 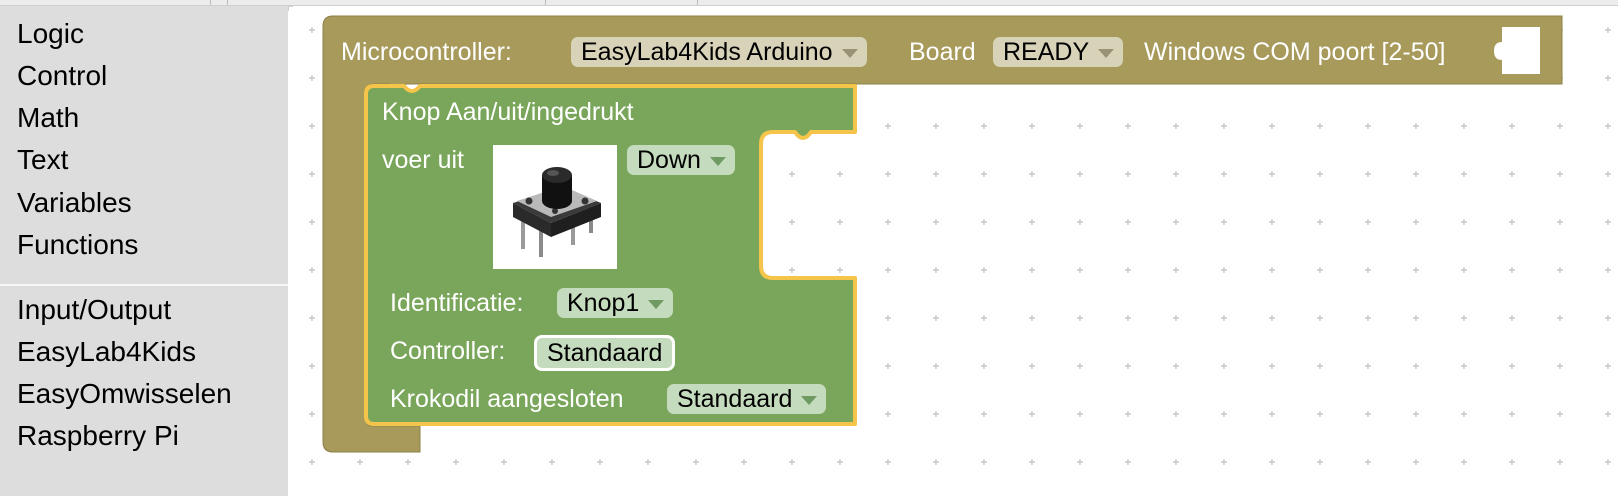 What do you see at coordinates (426, 52) in the screenshot?
I see `microcontroller-label: Microcontroller:` at bounding box center [426, 52].